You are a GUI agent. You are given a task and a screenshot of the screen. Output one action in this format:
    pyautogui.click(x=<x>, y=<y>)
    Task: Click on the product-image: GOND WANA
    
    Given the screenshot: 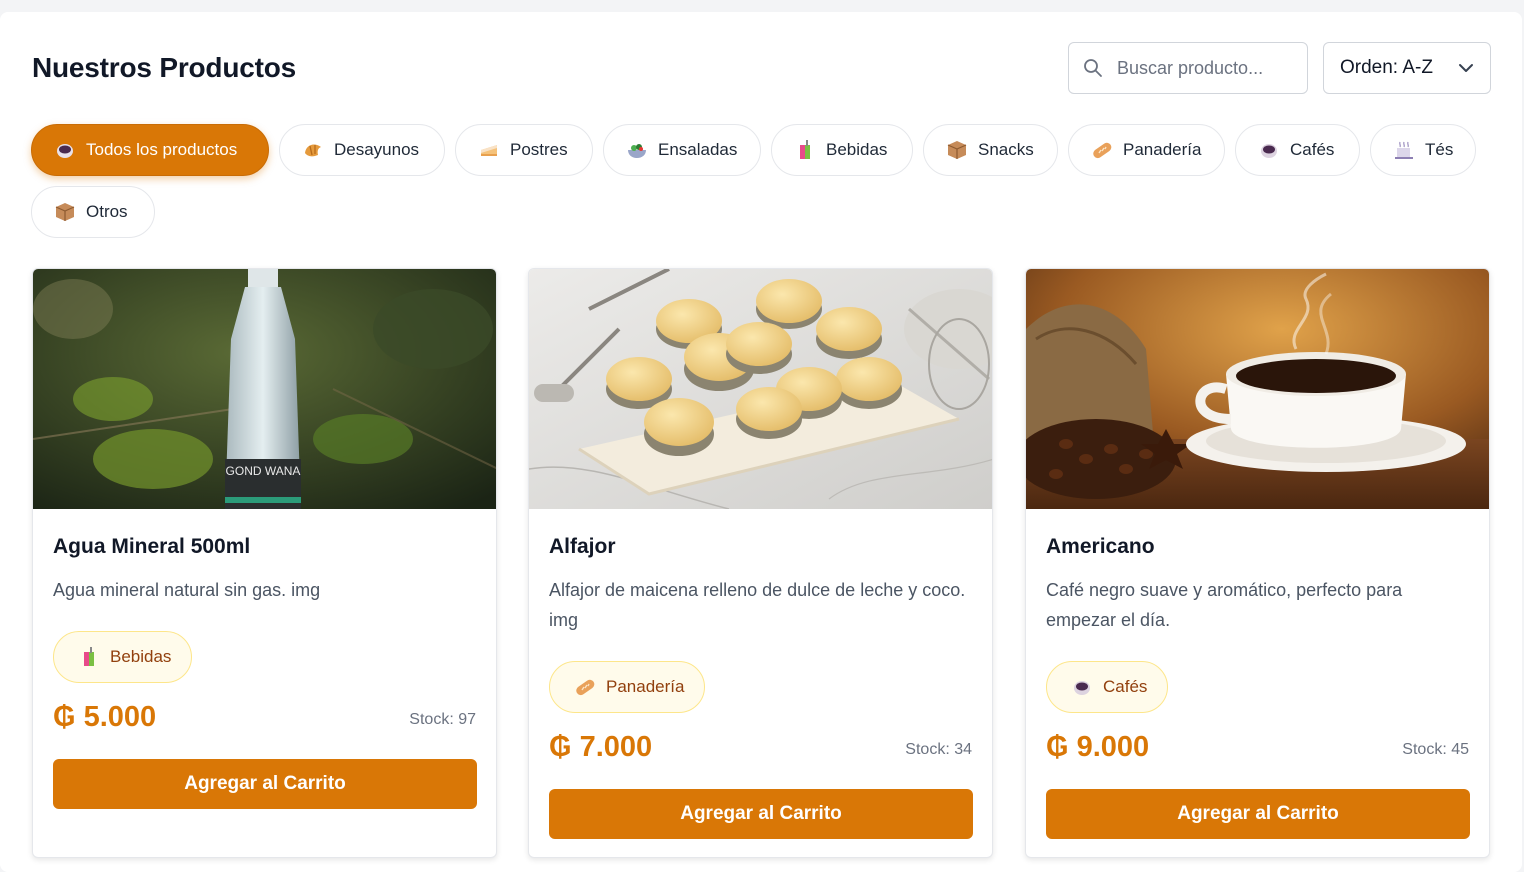 What is the action you would take?
    pyautogui.click(x=264, y=389)
    